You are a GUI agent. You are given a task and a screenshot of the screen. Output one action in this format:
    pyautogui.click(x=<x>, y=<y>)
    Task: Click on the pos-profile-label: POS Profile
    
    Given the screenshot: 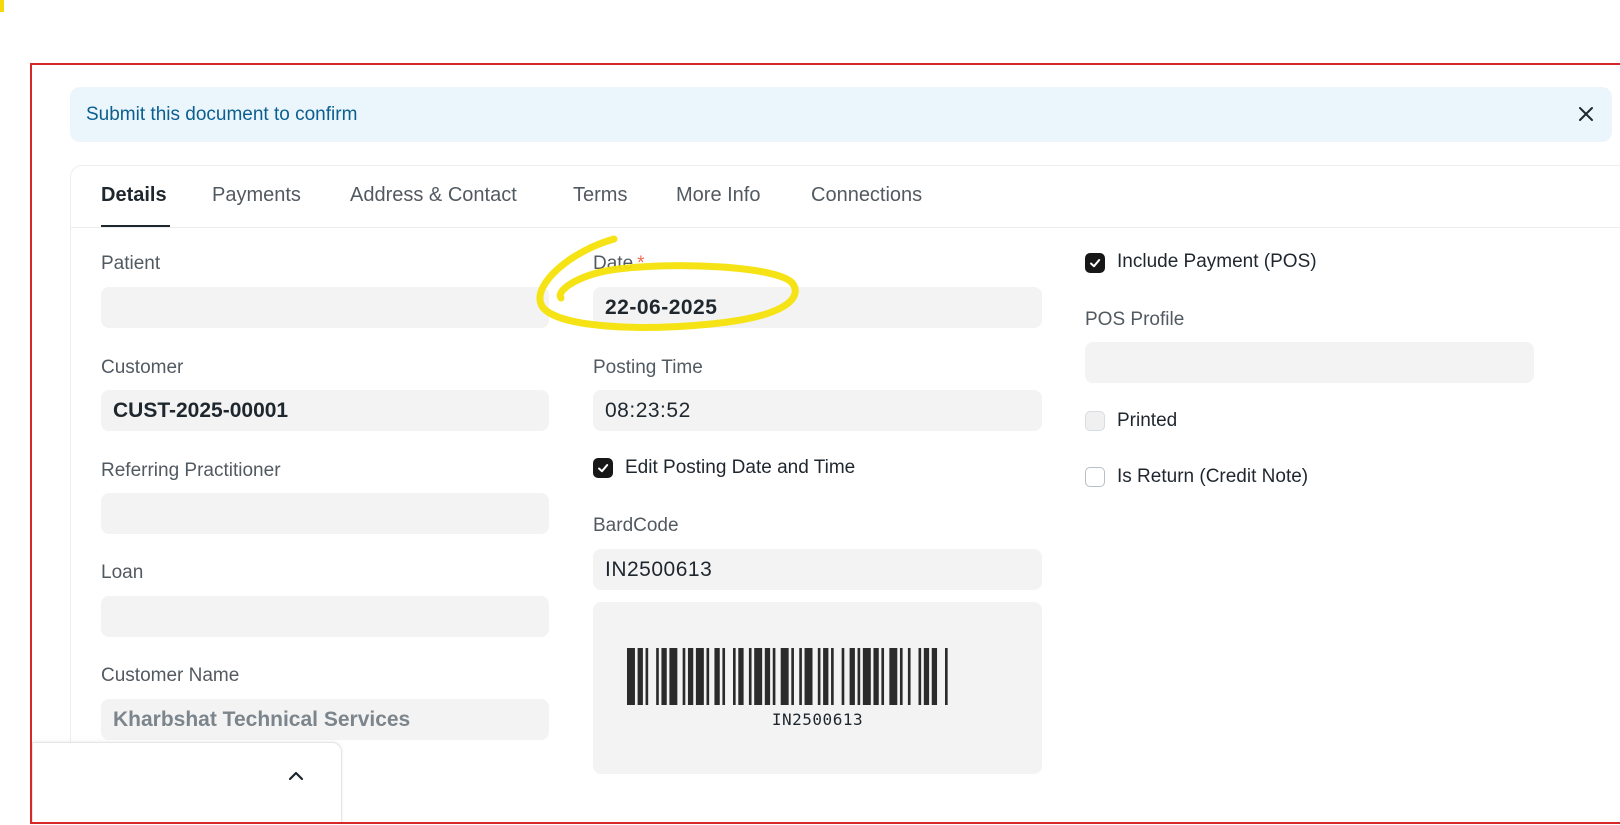 What is the action you would take?
    pyautogui.click(x=1135, y=319)
    